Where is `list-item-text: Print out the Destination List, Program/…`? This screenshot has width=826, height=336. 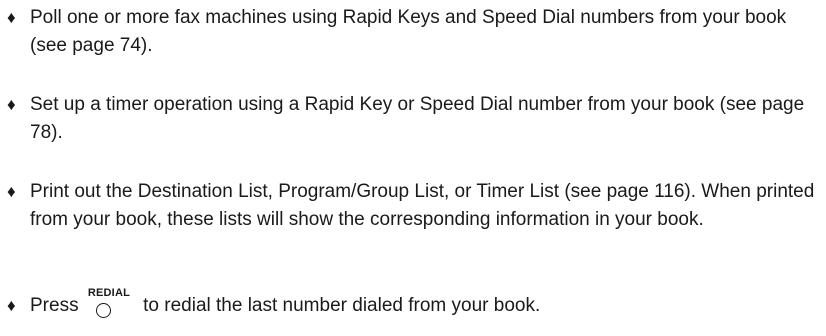 list-item-text: Print out the Destination List, Program/… is located at coordinates (422, 205).